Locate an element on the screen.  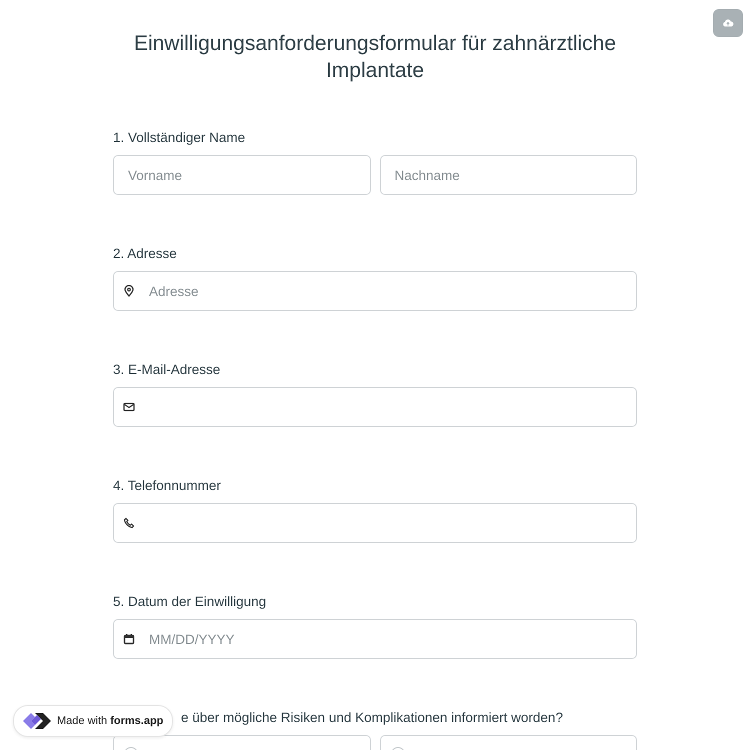
input-field: Adresse is located at coordinates (375, 291).